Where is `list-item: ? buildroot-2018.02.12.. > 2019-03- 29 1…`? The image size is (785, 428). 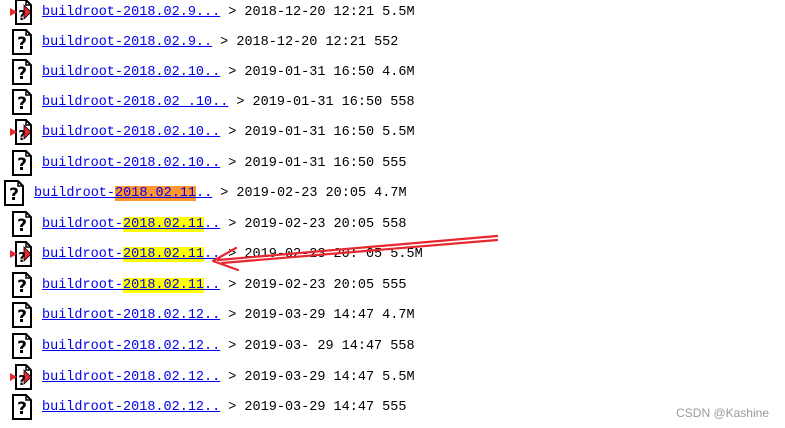
list-item: ? buildroot-2018.02.12.. > 2019-03- 29 1… is located at coordinates (212, 346).